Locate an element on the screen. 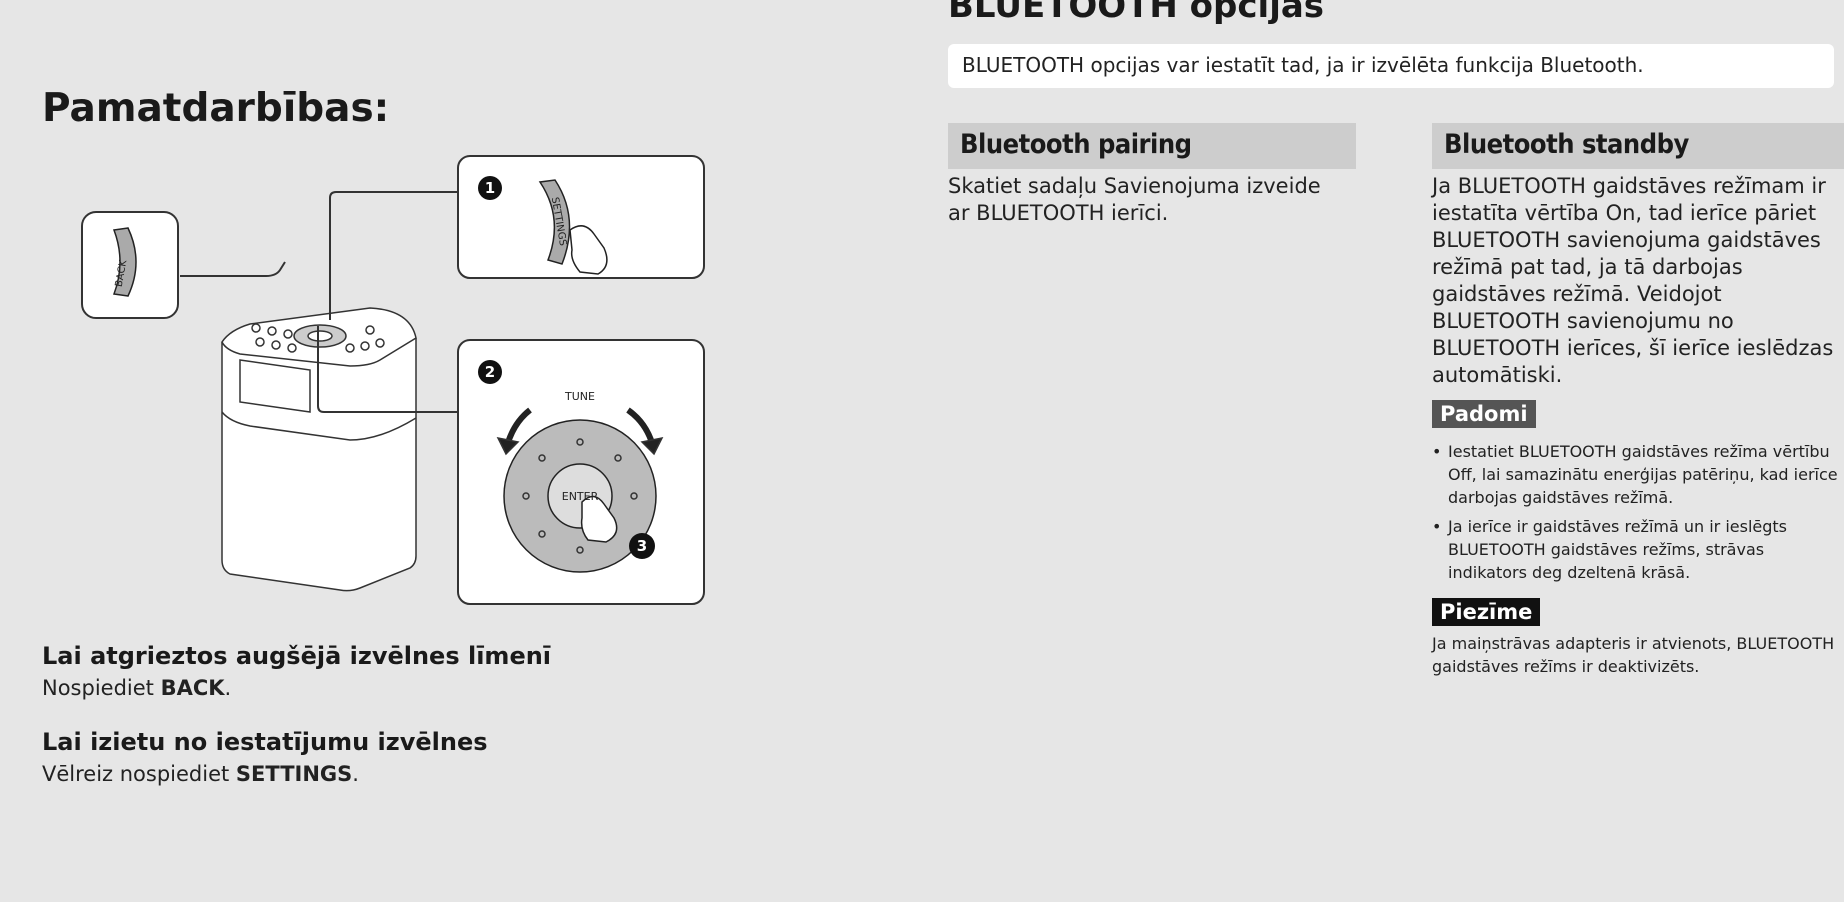  section-exit-heading: Lai izietu no iestatījumu izvēlnes is located at coordinates (265, 742).